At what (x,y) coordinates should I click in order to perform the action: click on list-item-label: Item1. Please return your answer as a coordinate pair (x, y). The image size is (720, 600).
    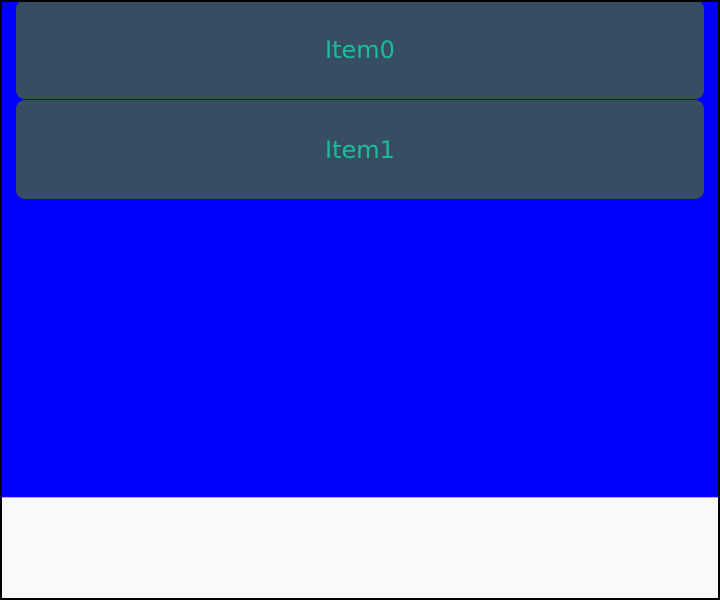
    Looking at the image, I should click on (360, 149).